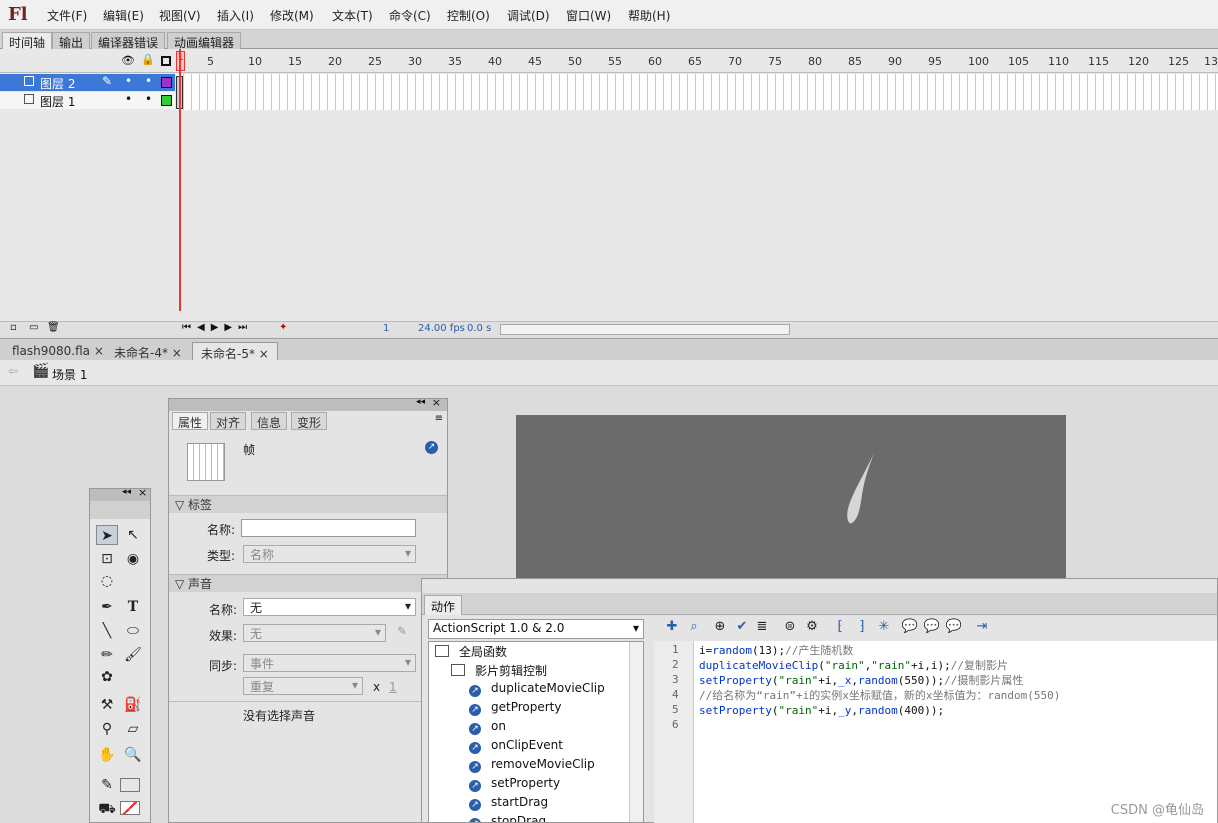 This screenshot has width=1218, height=823. What do you see at coordinates (123, 15) in the screenshot?
I see `menu-edit: 编辑(E)` at bounding box center [123, 15].